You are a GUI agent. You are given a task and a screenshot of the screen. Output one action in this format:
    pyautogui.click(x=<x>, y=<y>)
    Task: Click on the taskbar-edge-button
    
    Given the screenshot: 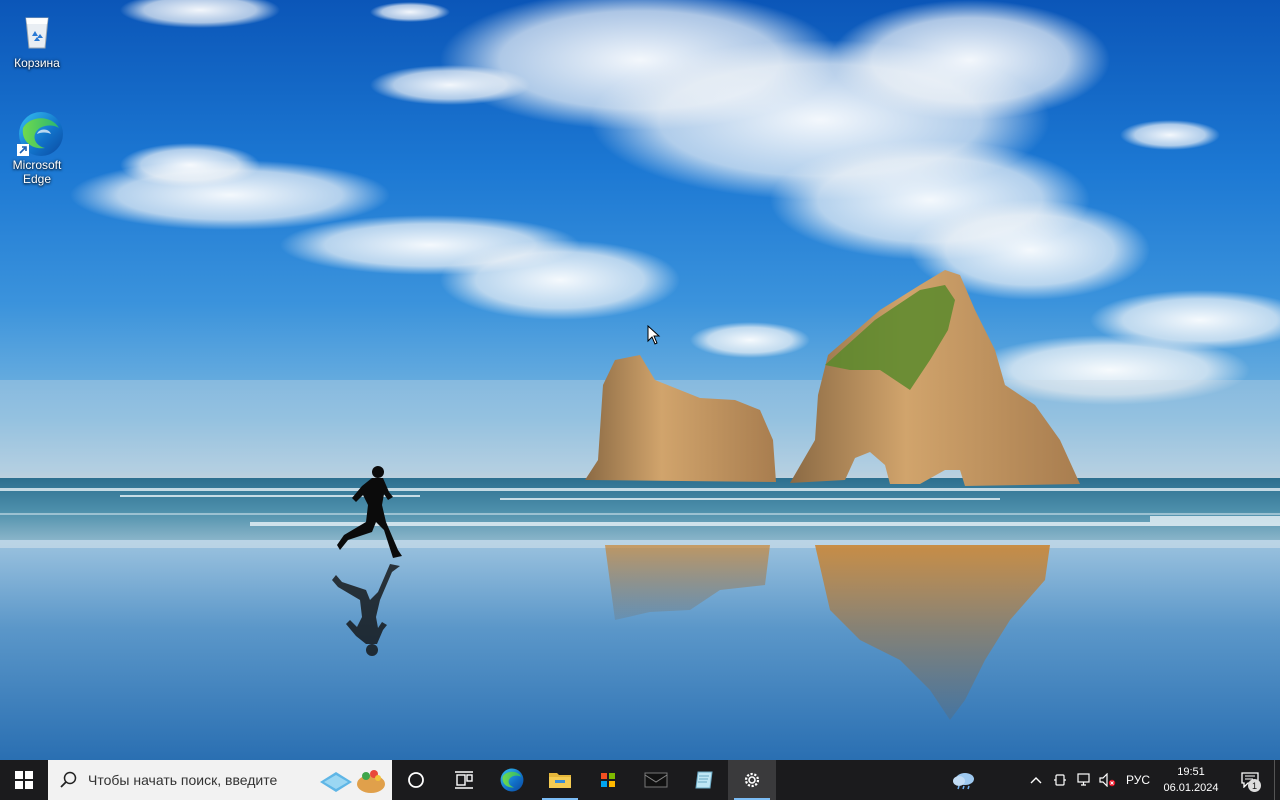 What is the action you would take?
    pyautogui.click(x=512, y=780)
    